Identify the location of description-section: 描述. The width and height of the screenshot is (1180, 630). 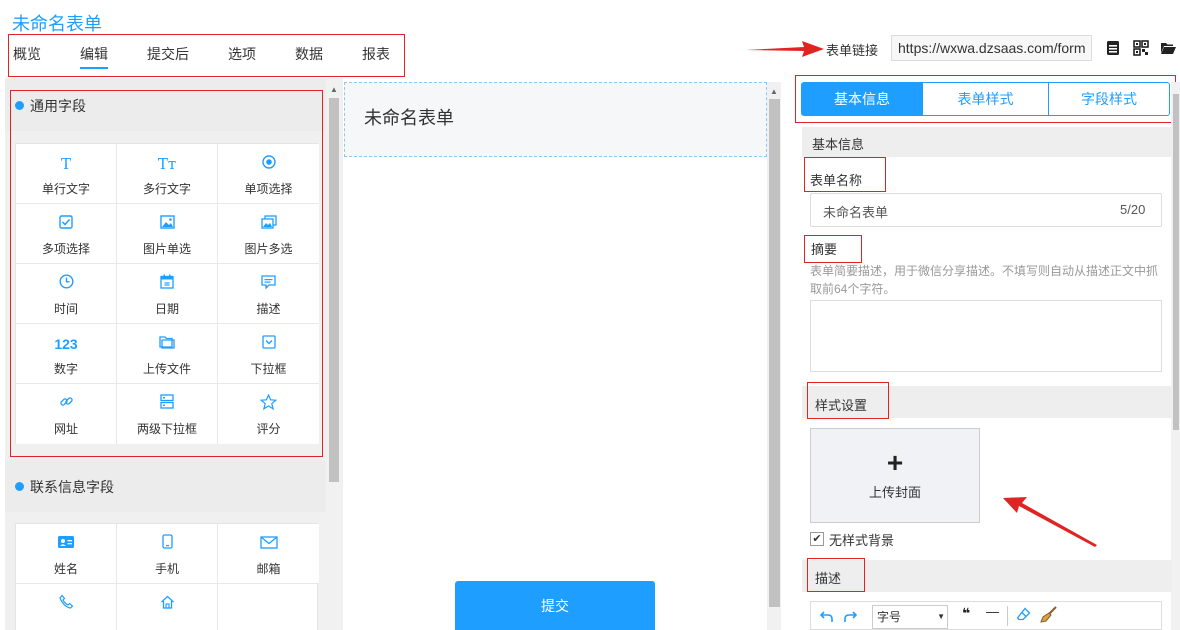
(987, 576).